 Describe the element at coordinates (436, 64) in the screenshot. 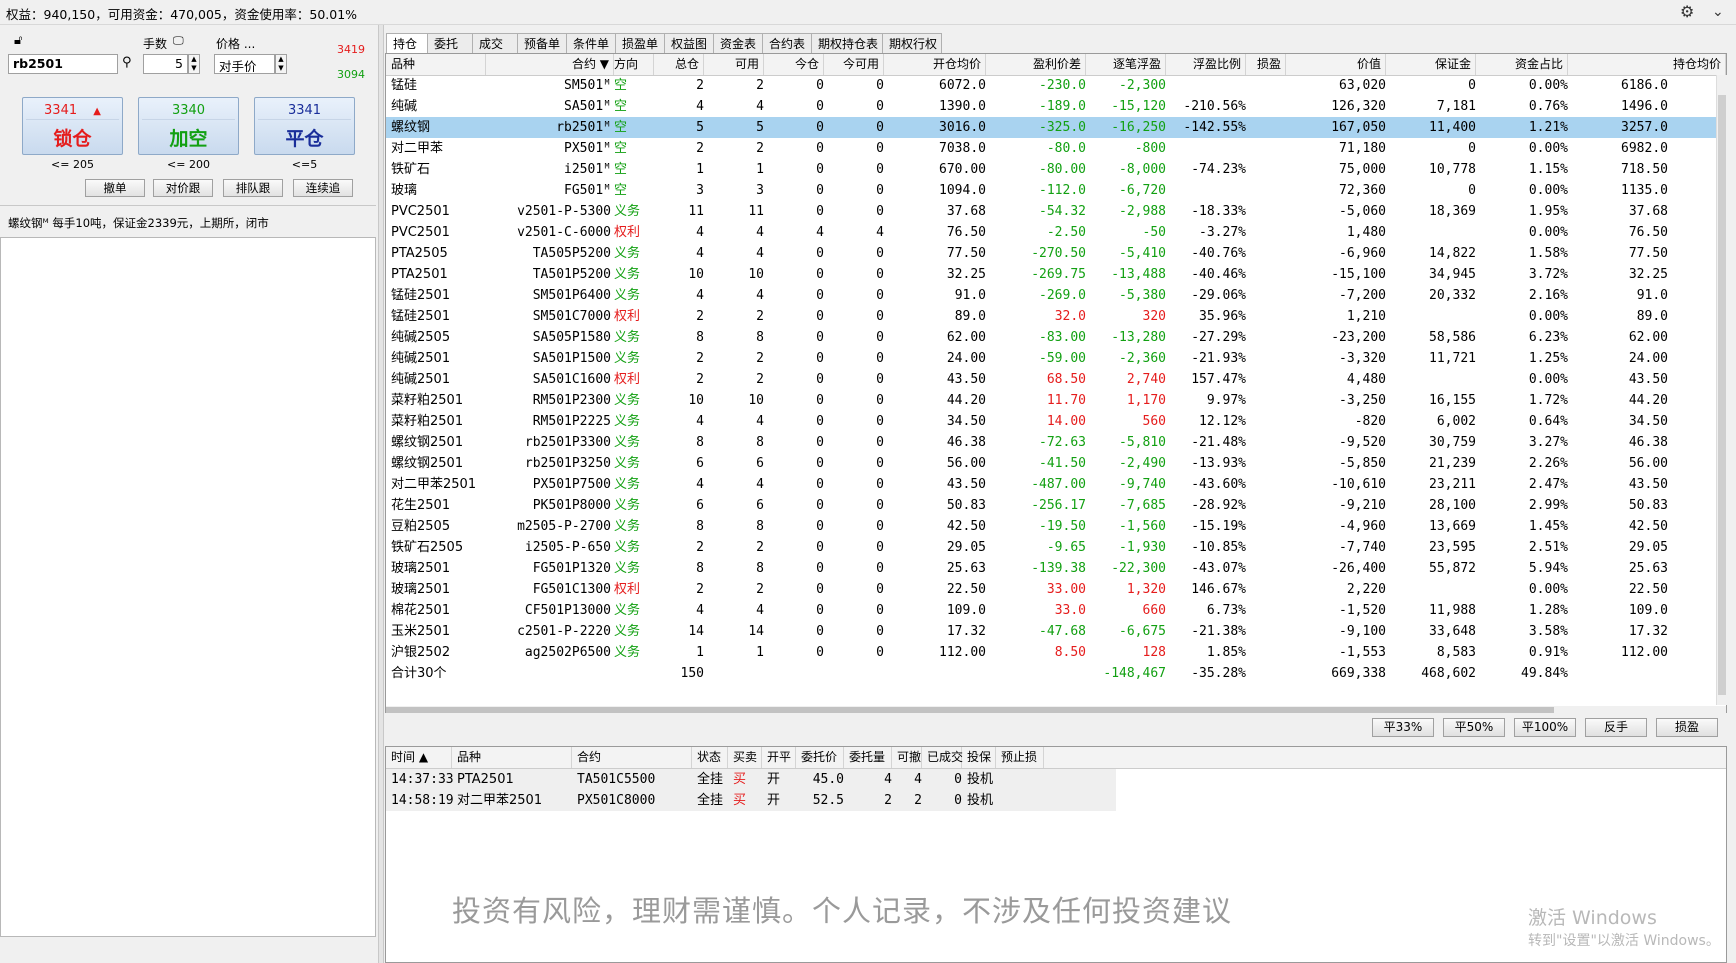

I see `positions-column-header: 品种` at that location.